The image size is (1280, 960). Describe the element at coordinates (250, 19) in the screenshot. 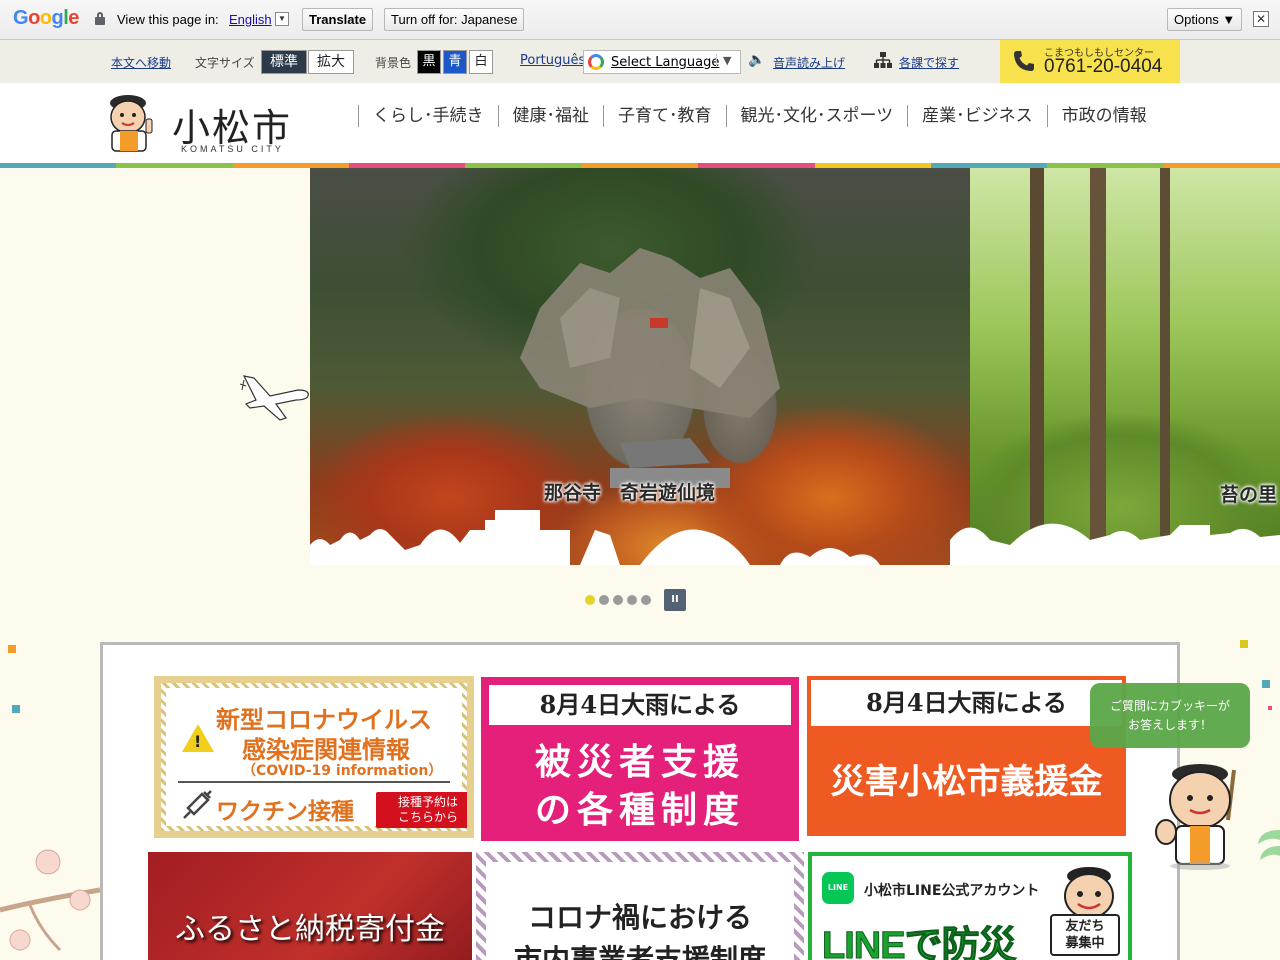

I see `language-select: English` at that location.